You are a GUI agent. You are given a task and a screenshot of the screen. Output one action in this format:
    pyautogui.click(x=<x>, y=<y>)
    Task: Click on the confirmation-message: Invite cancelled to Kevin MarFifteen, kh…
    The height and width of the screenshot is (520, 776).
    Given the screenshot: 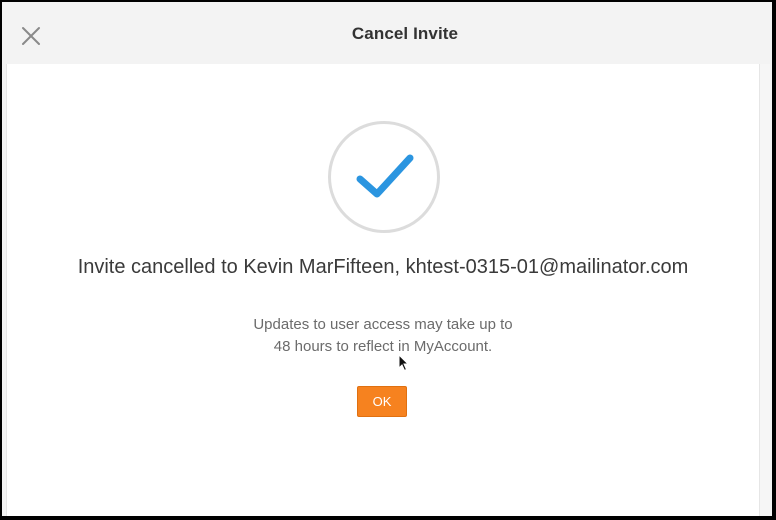 What is the action you would take?
    pyautogui.click(x=383, y=267)
    